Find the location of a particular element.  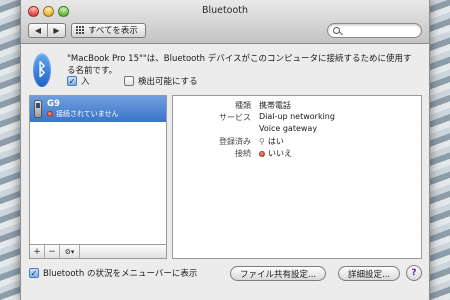

detail-row-services-2: Voice gateway is located at coordinates (298, 130).